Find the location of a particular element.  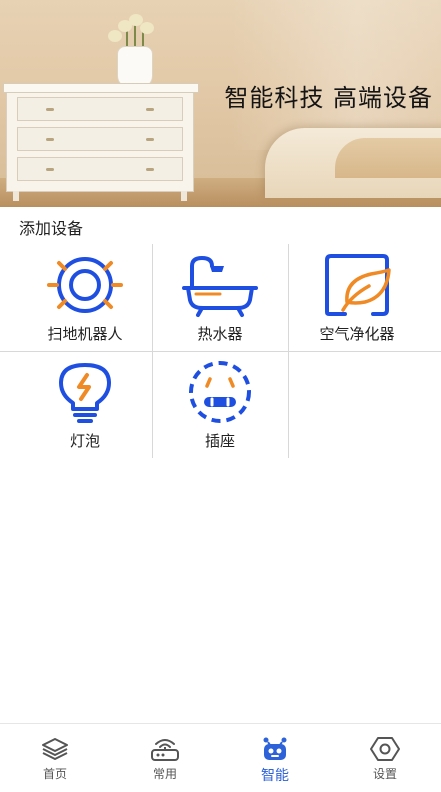

device-robot-vacuum: 扫地机器人 is located at coordinates (85, 297).